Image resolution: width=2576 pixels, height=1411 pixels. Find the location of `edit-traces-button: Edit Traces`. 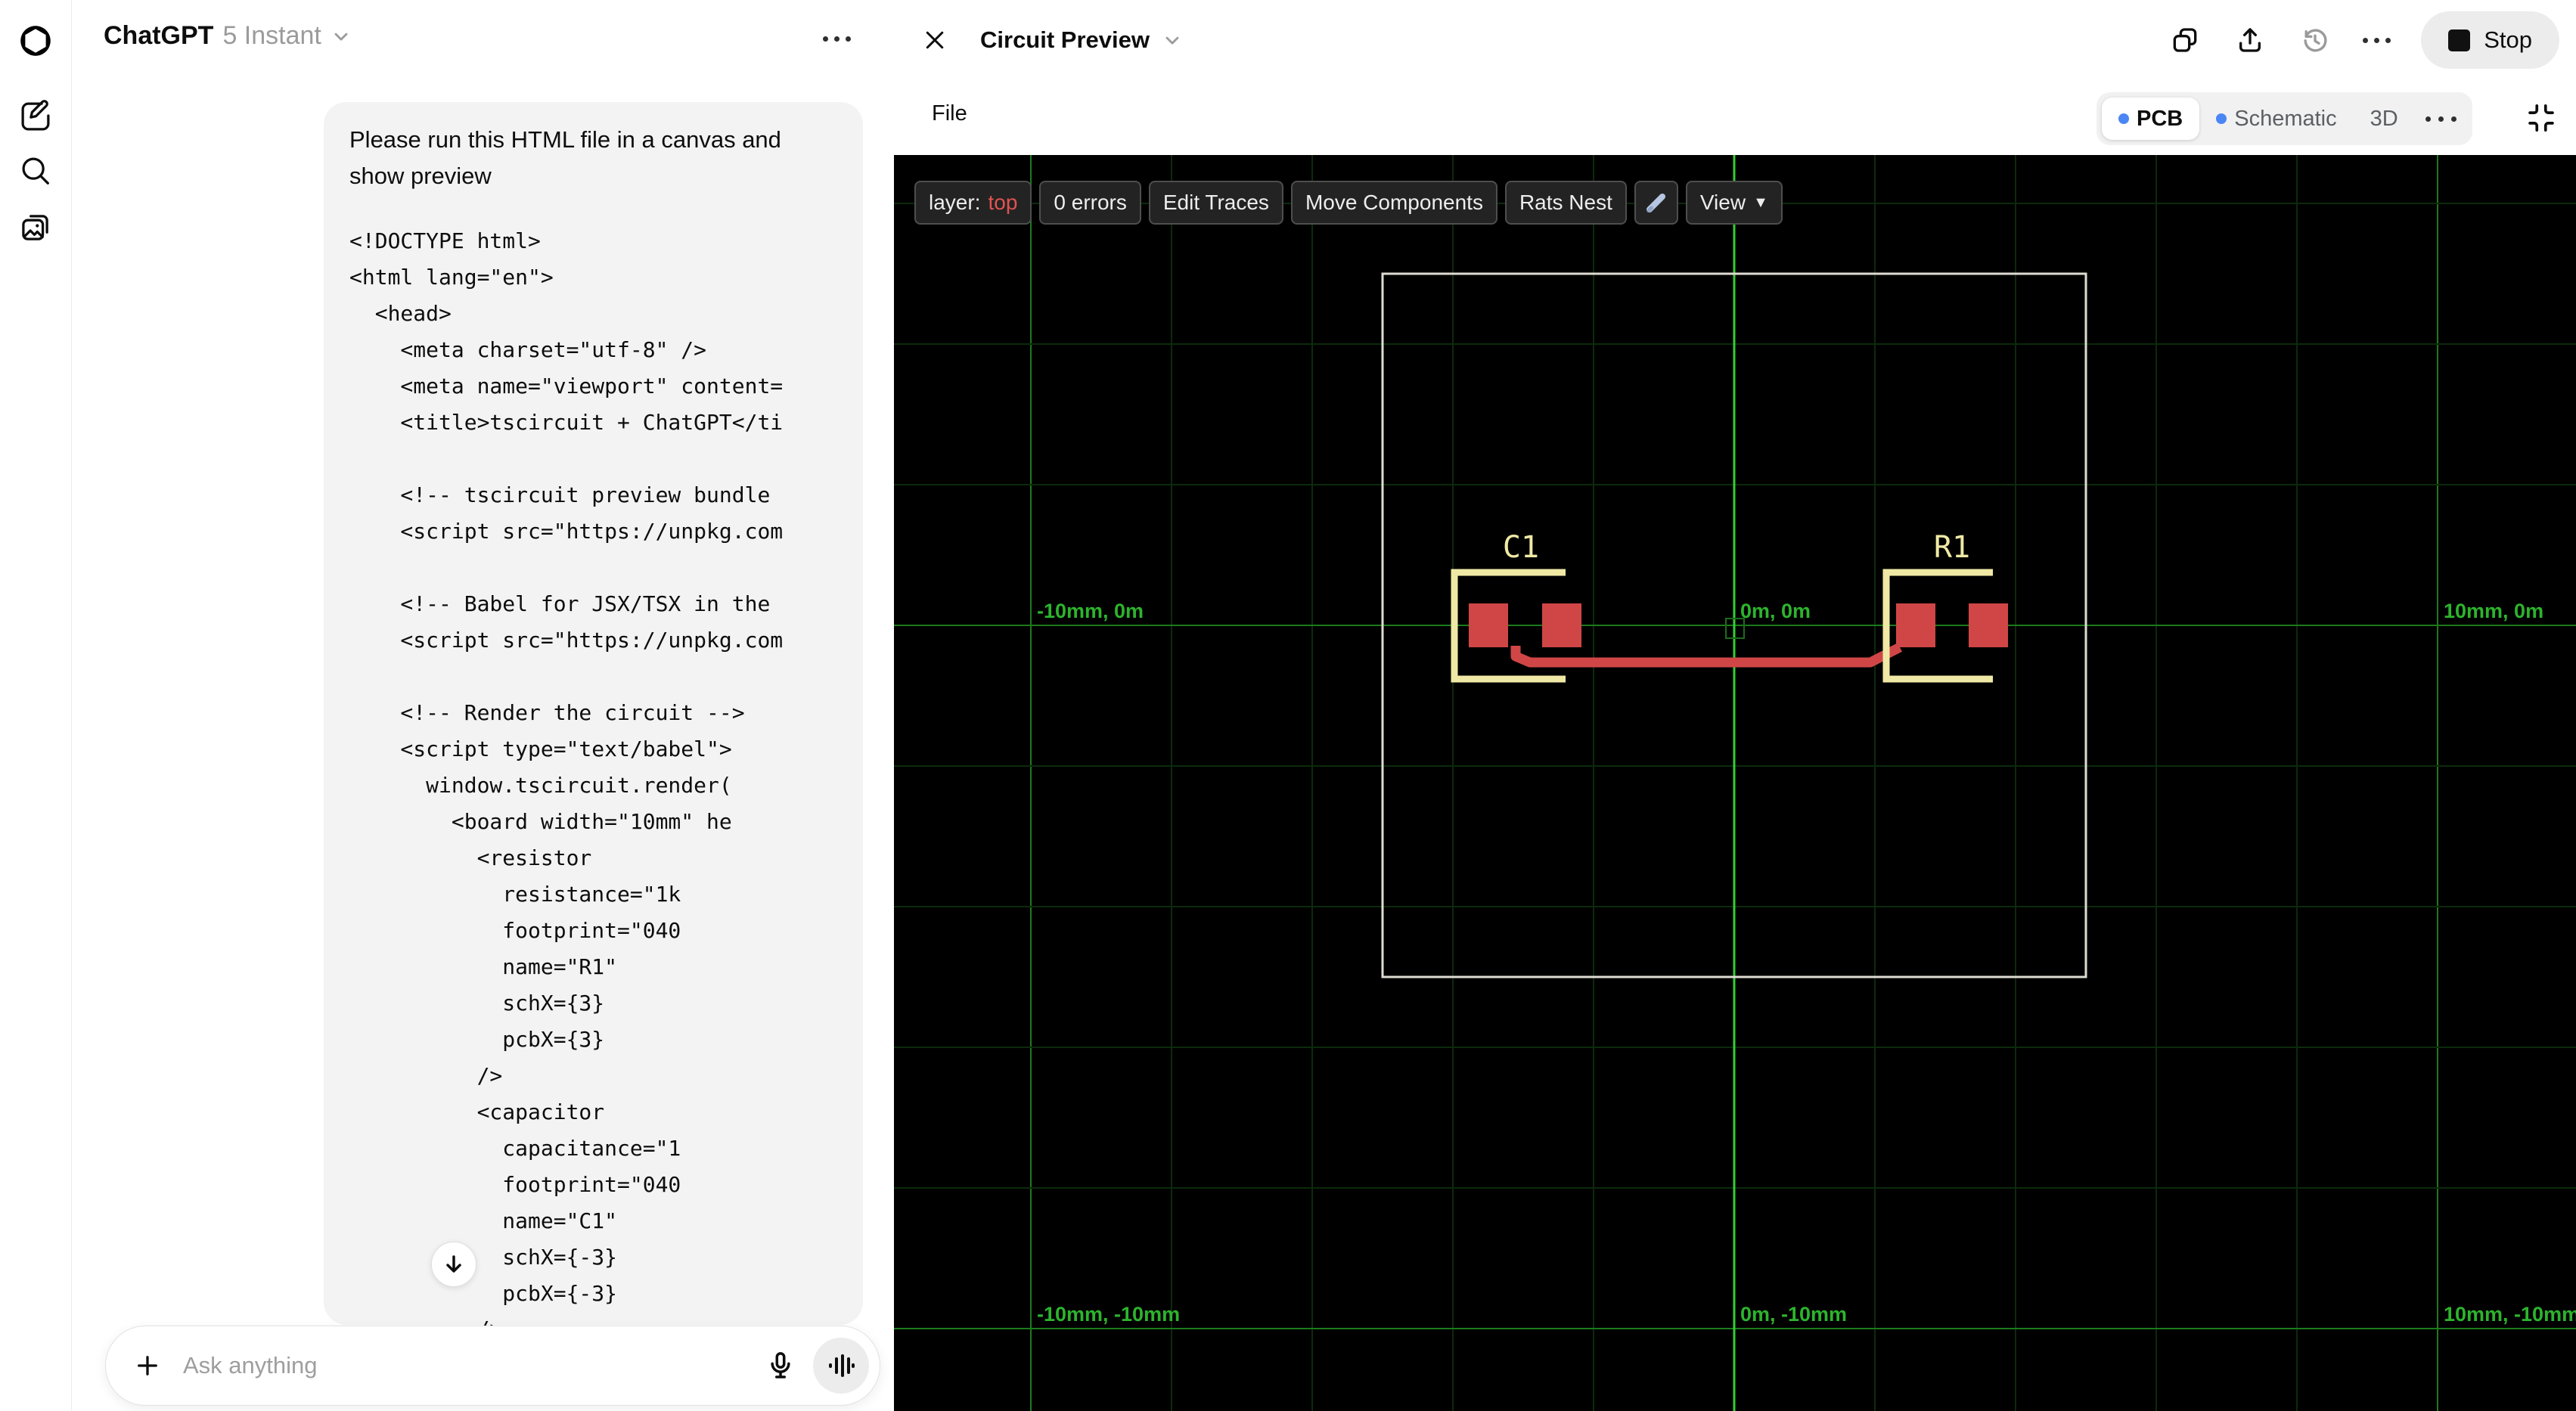

edit-traces-button: Edit Traces is located at coordinates (1215, 203).